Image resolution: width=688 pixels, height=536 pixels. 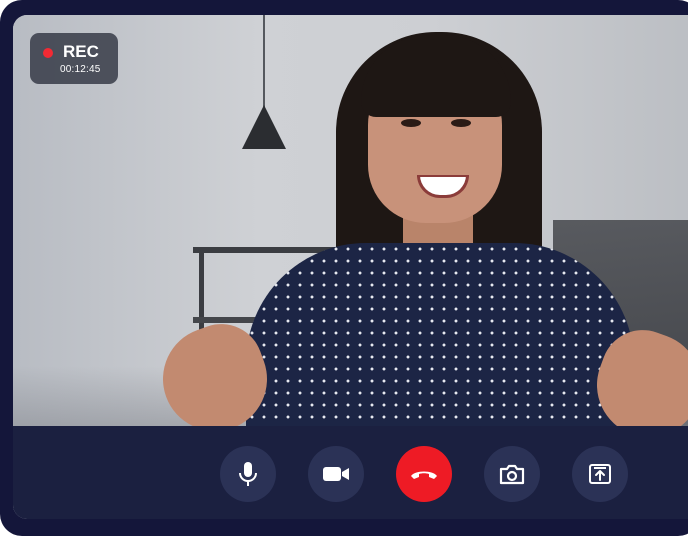 I want to click on microphone-button, so click(x=248, y=474).